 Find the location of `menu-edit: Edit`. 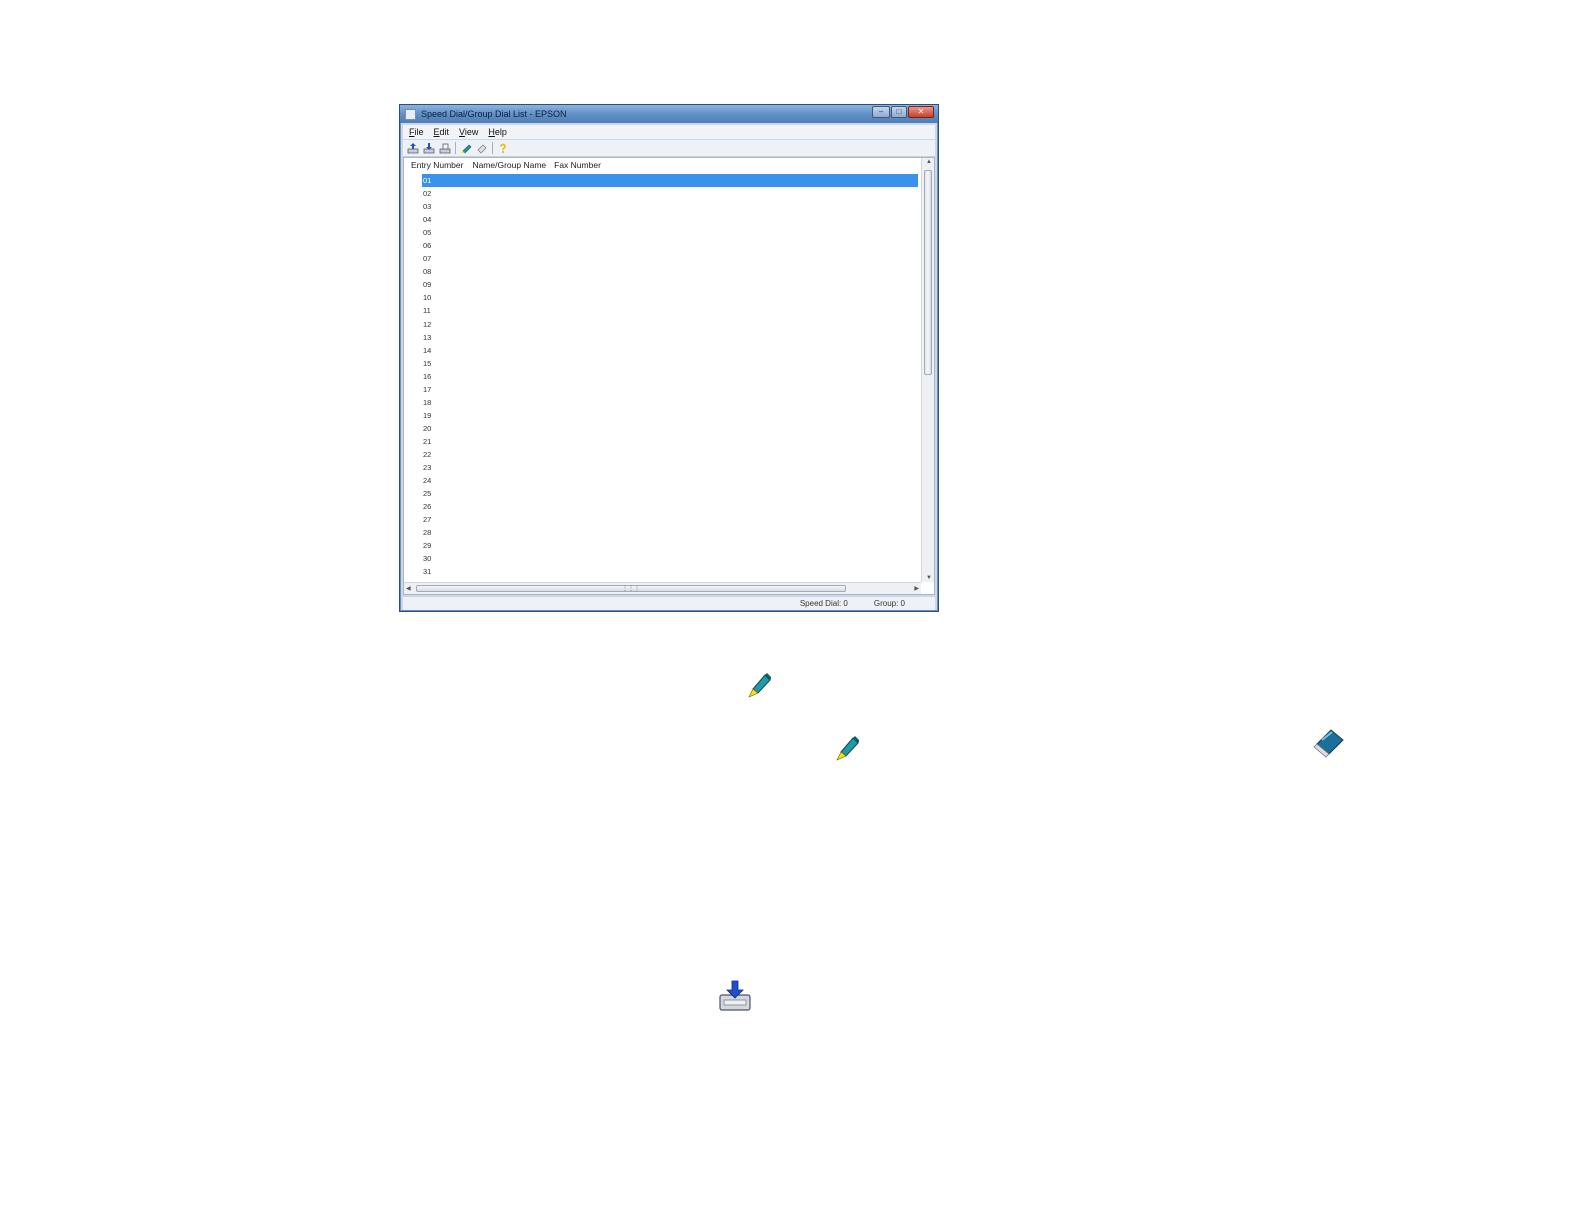

menu-edit: Edit is located at coordinates (442, 132).